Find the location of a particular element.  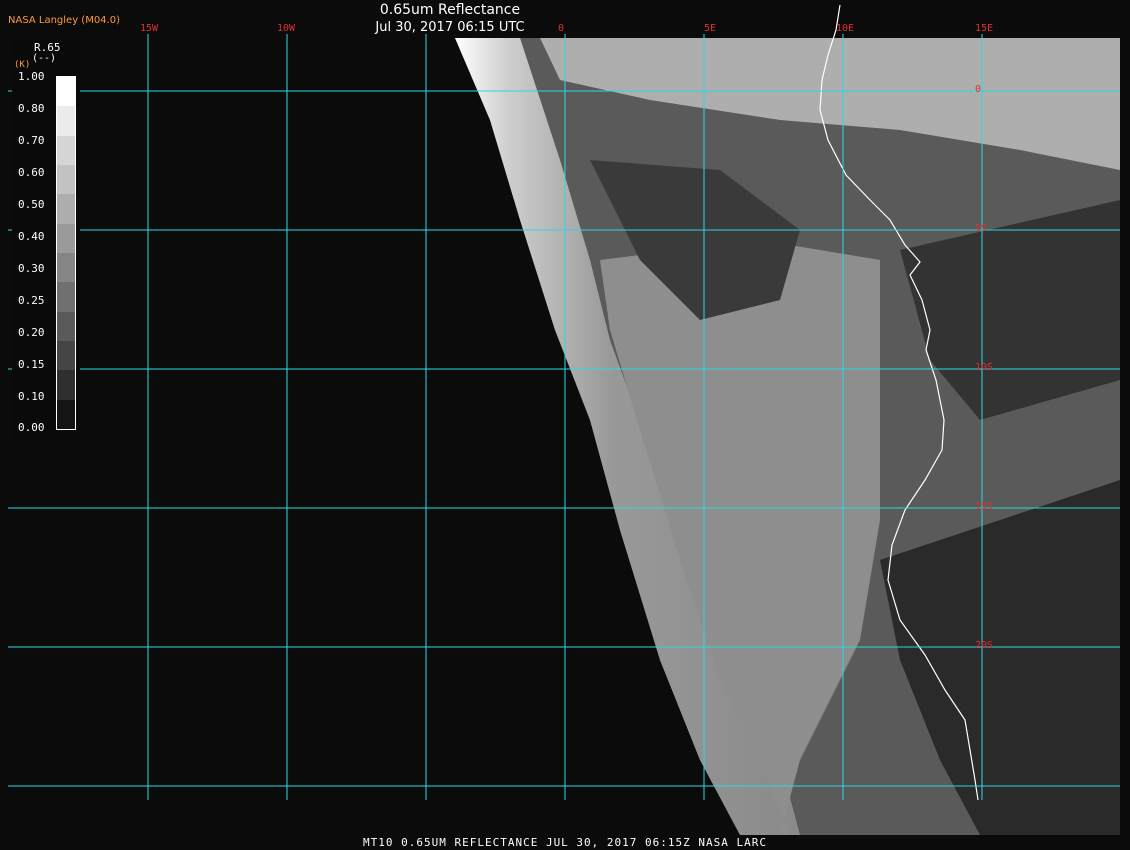

legend-tick: 0.00 is located at coordinates (31, 427).